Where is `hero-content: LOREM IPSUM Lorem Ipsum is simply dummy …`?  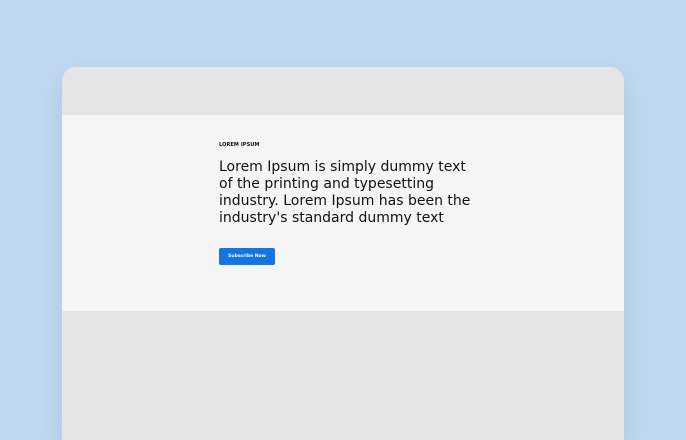
hero-content: LOREM IPSUM Lorem Ipsum is simply dummy … is located at coordinates (349, 203).